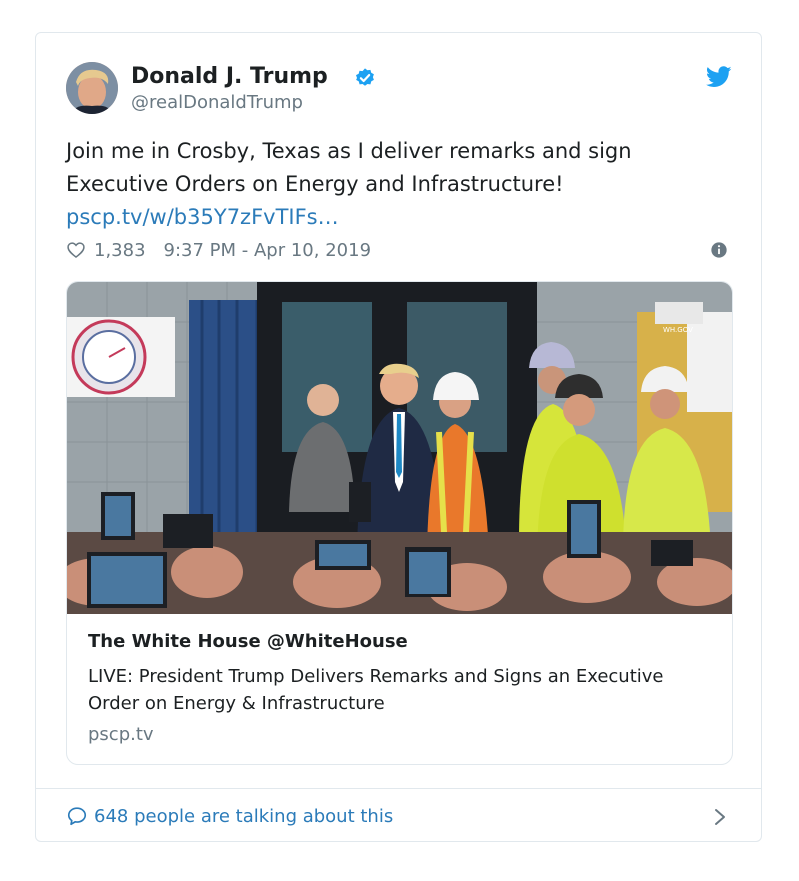 The height and width of the screenshot is (881, 799). What do you see at coordinates (243, 816) in the screenshot?
I see `talking-count: 648 people are talking about this` at bounding box center [243, 816].